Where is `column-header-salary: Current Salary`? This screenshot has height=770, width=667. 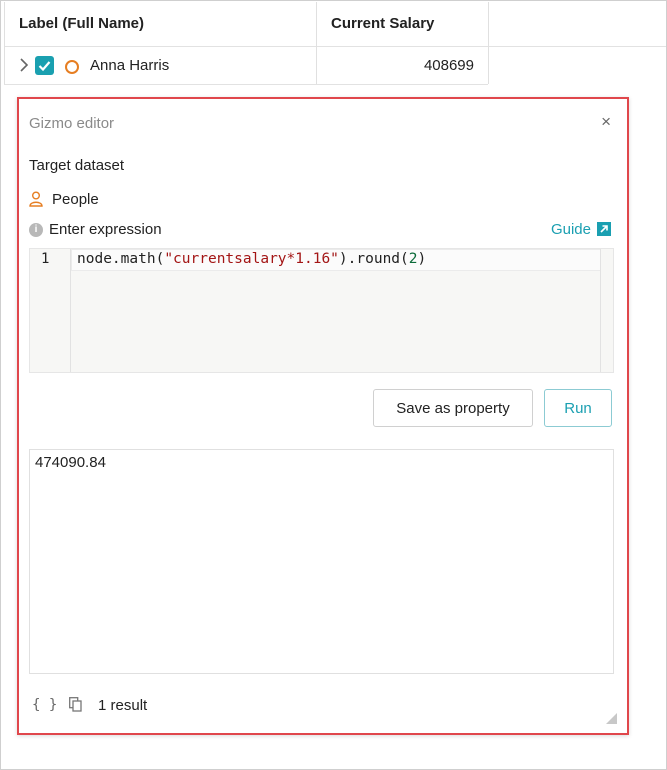 column-header-salary: Current Salary is located at coordinates (382, 24).